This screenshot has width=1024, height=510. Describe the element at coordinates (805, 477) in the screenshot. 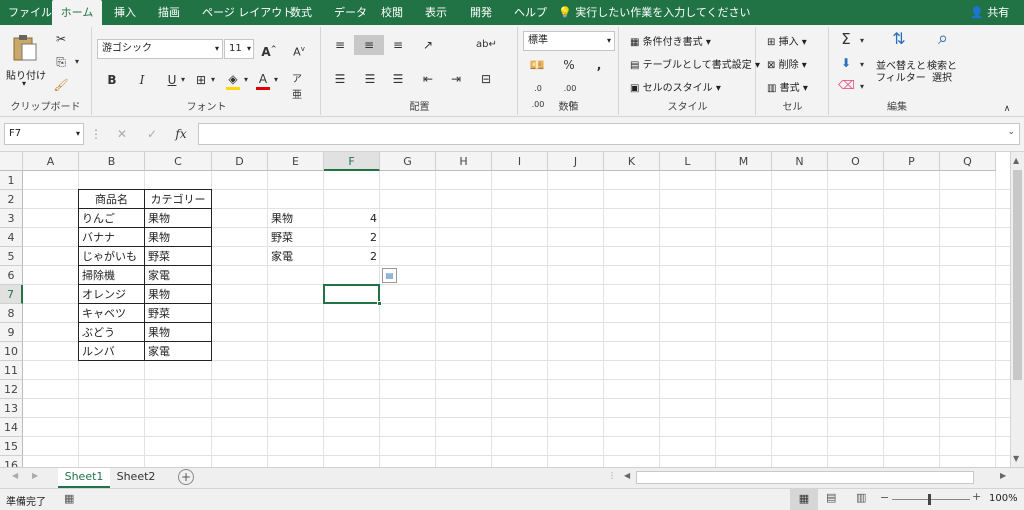

I see `horizontal-scroll-thumb` at that location.